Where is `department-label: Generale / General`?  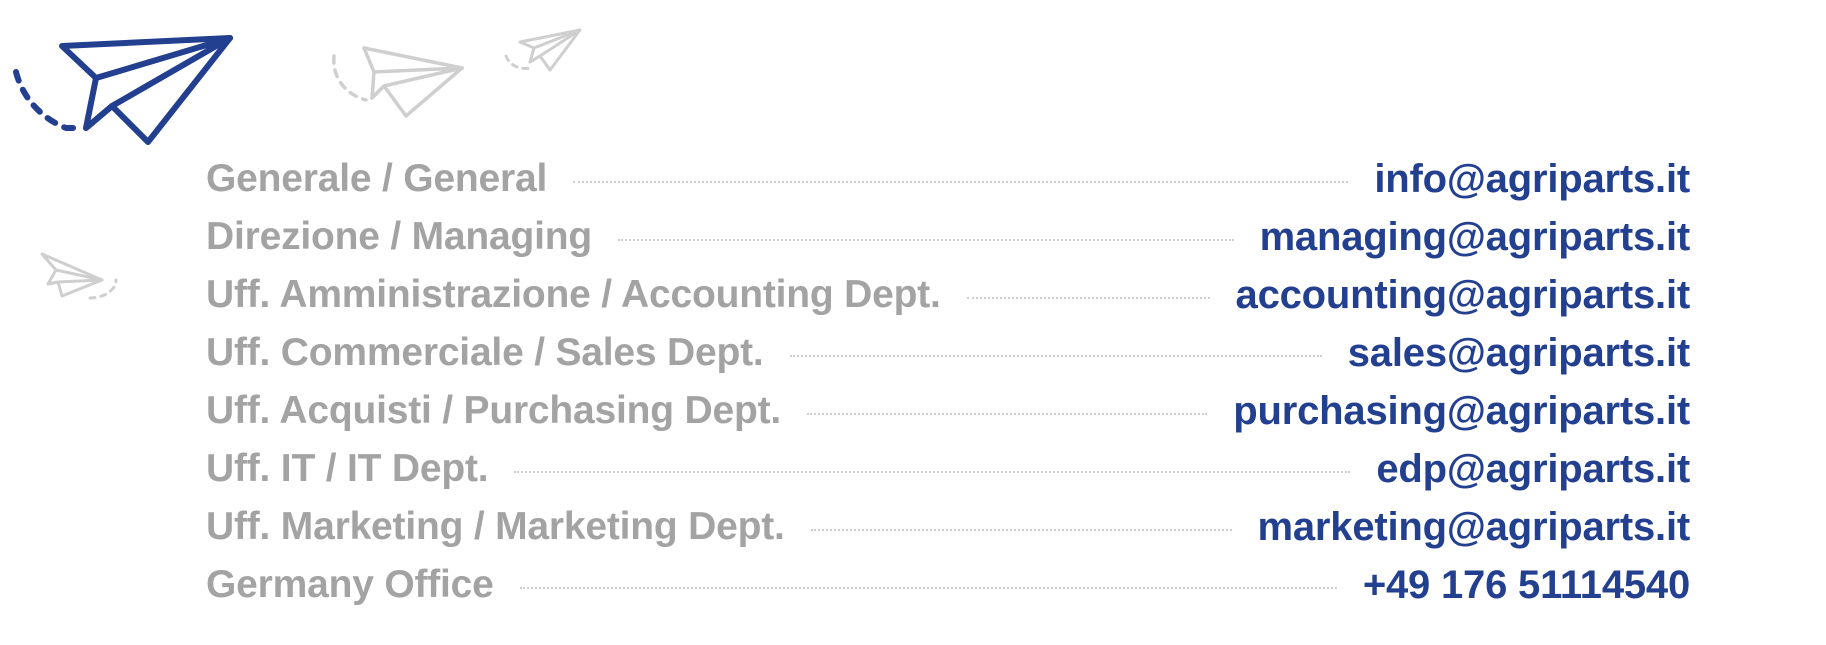 department-label: Generale / General is located at coordinates (377, 178).